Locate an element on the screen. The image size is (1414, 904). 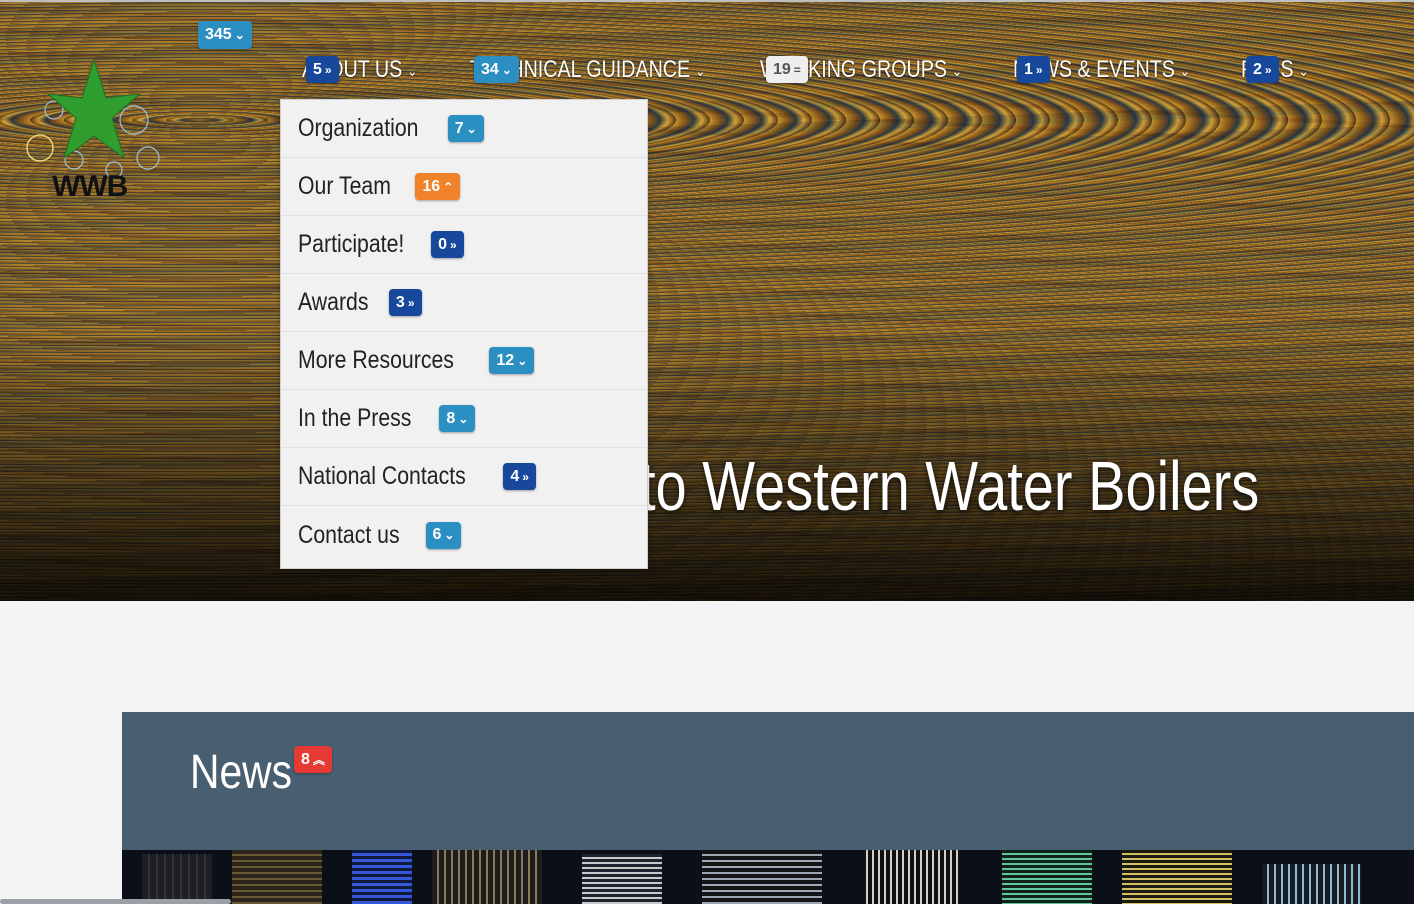
dropdown-item-label: Contact us is located at coordinates (349, 534).